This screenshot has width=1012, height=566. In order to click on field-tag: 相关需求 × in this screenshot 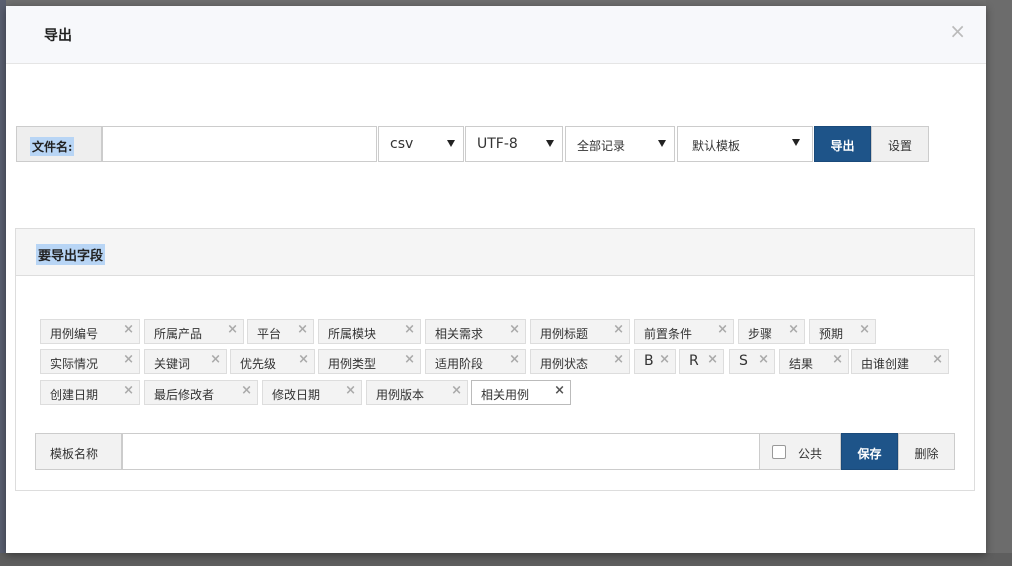, I will do `click(475, 331)`.